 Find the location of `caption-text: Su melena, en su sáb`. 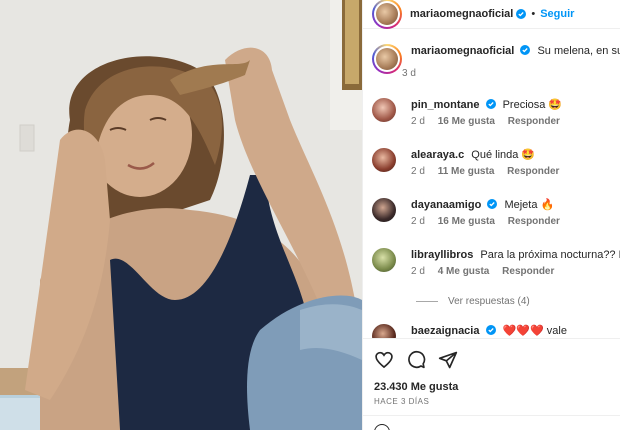

caption-text: Su melena, en su sáb is located at coordinates (578, 51).